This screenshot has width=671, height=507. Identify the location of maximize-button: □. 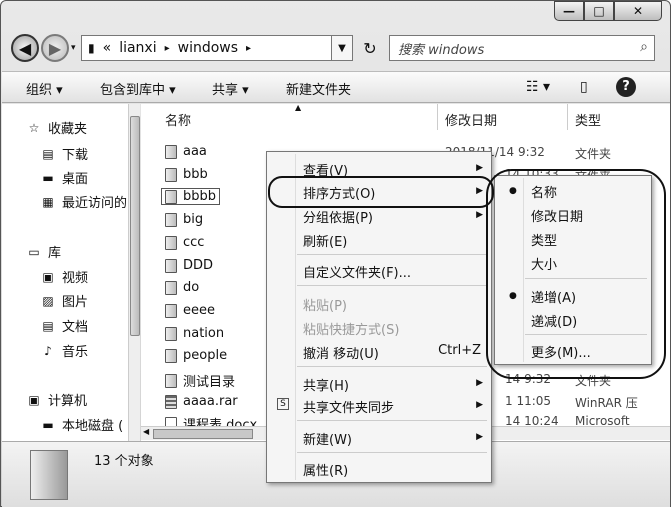
(599, 11).